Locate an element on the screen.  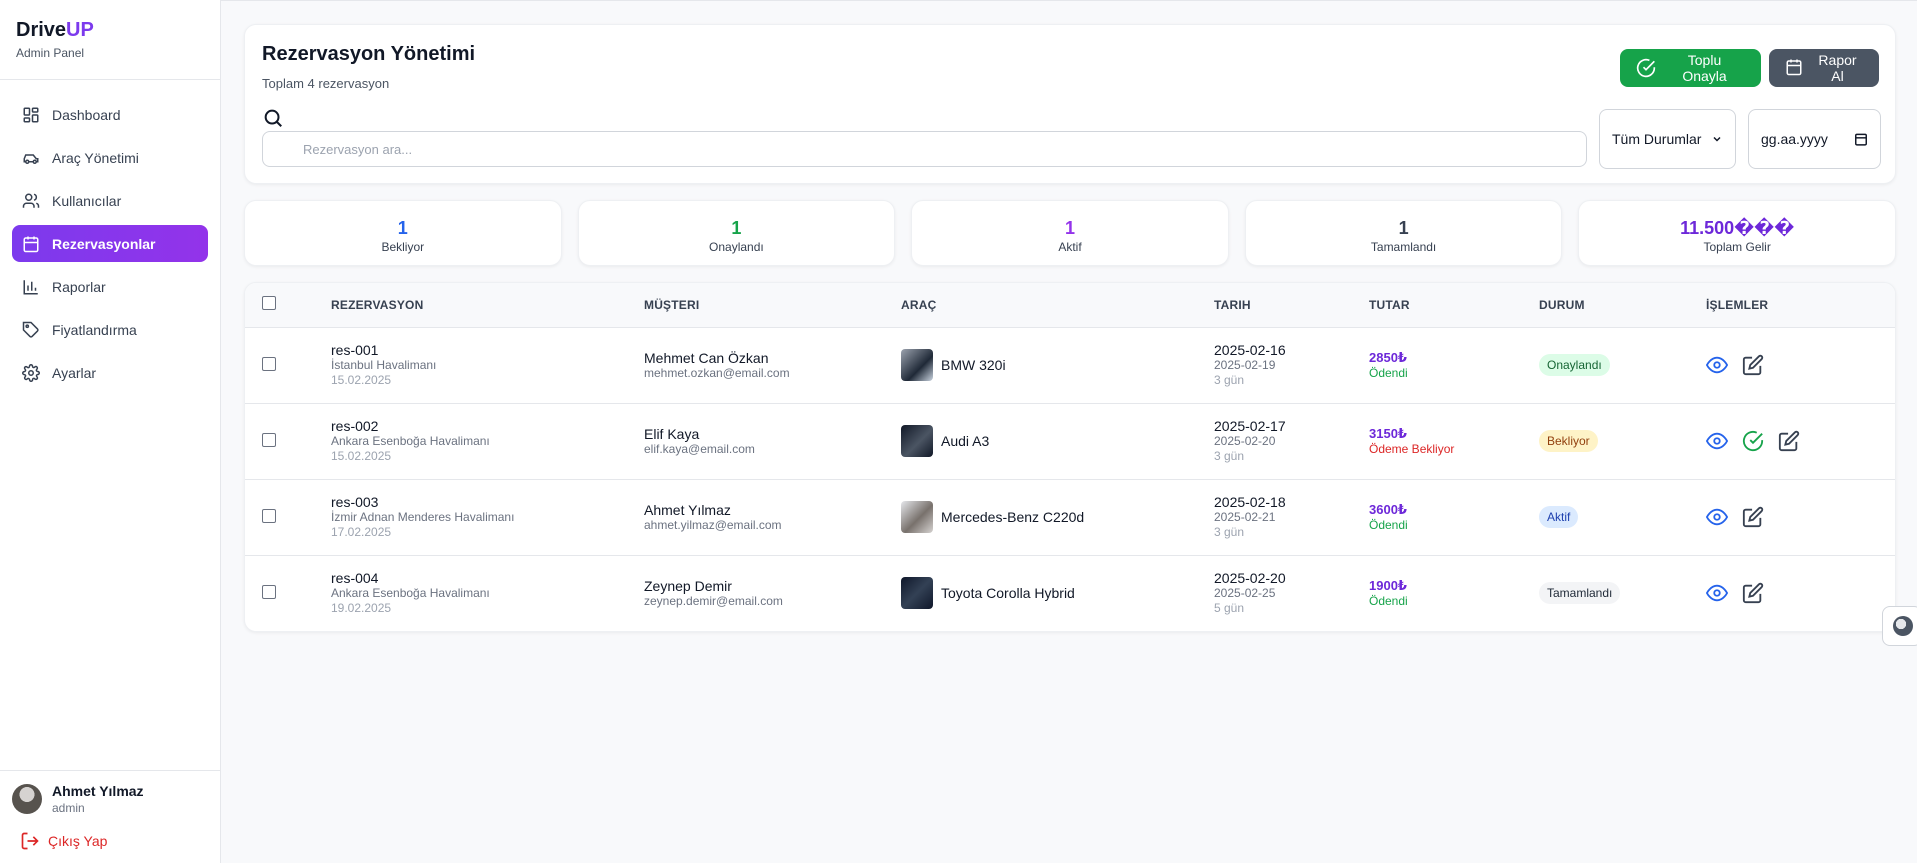
report-button: Rapor Al is located at coordinates (1824, 68).